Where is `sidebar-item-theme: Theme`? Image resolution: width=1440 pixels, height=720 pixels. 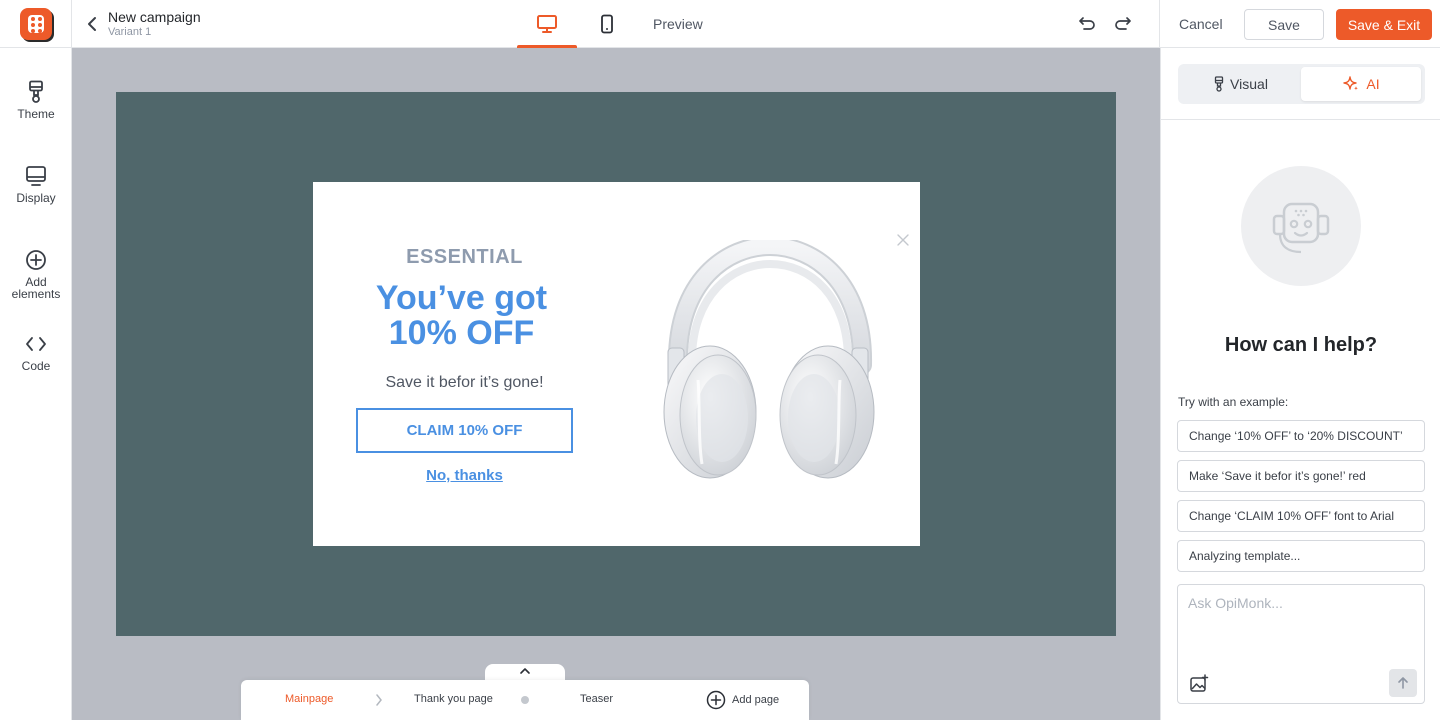
sidebar-item-theme: Theme is located at coordinates (36, 100).